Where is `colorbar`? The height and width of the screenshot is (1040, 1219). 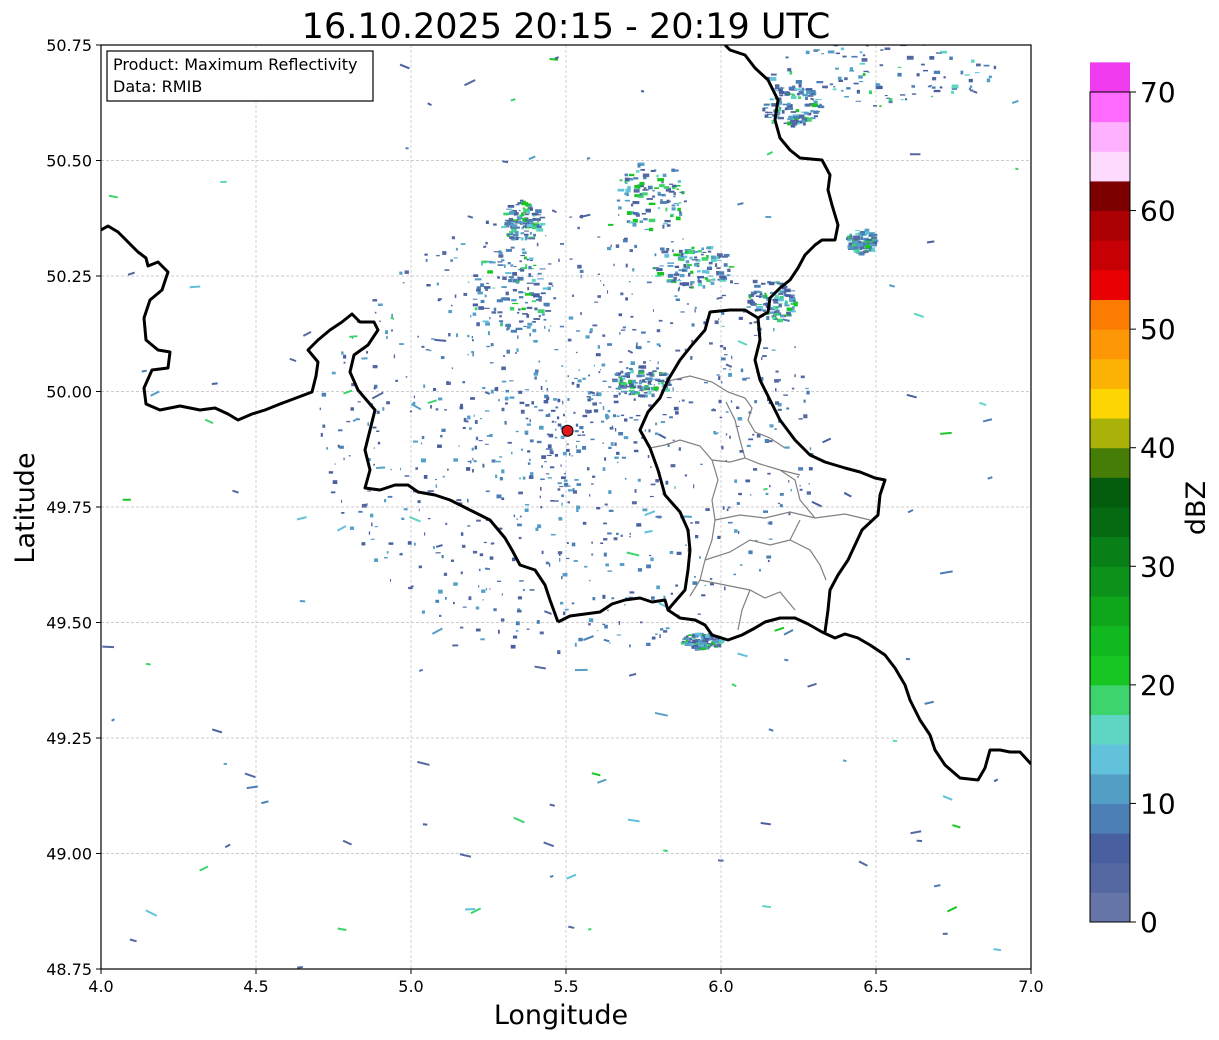 colorbar is located at coordinates (1110, 492).